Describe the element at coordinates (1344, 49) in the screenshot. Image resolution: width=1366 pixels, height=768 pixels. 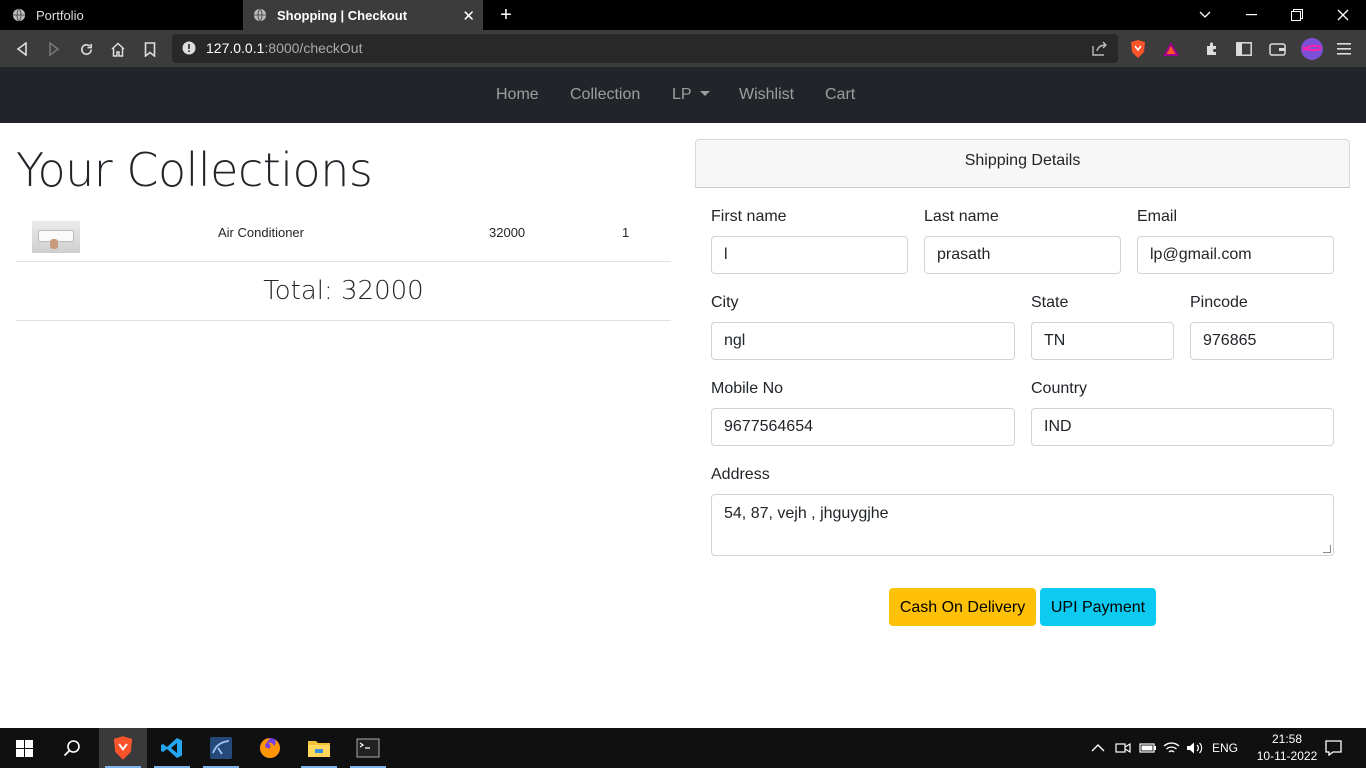
I see `menu-icon` at that location.